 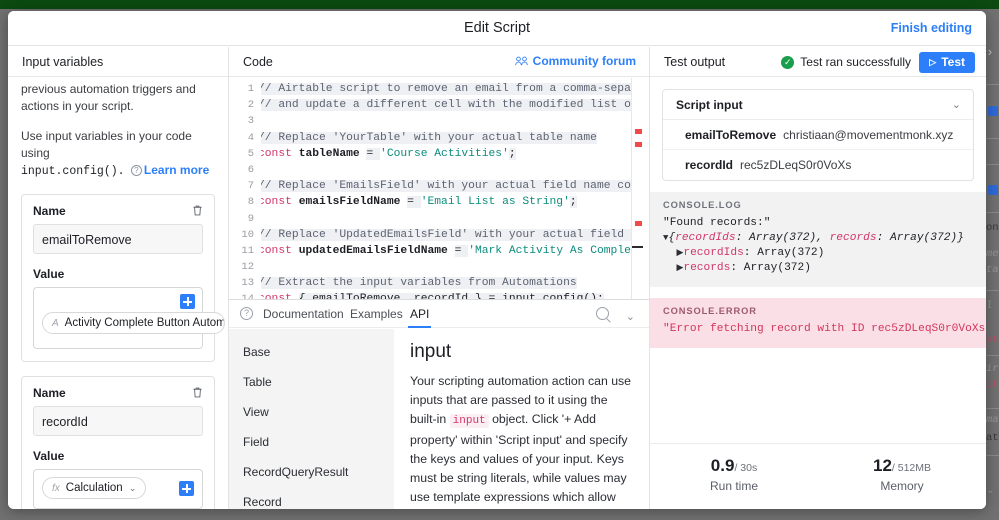 What do you see at coordinates (280, 153) in the screenshot?
I see `code-token: const` at bounding box center [280, 153].